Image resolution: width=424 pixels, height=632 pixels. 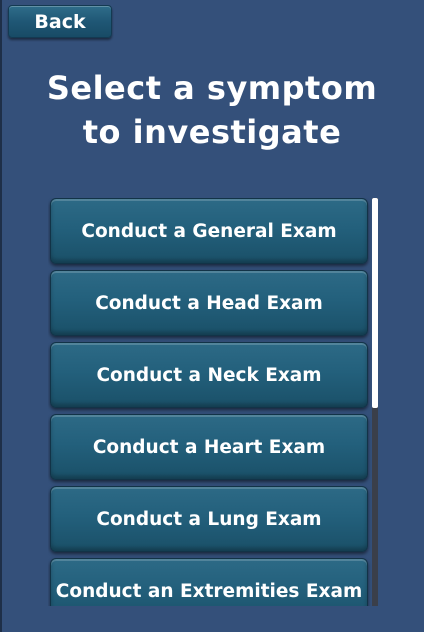 What do you see at coordinates (212, 132) in the screenshot?
I see `page-title-line-2: to investigate` at bounding box center [212, 132].